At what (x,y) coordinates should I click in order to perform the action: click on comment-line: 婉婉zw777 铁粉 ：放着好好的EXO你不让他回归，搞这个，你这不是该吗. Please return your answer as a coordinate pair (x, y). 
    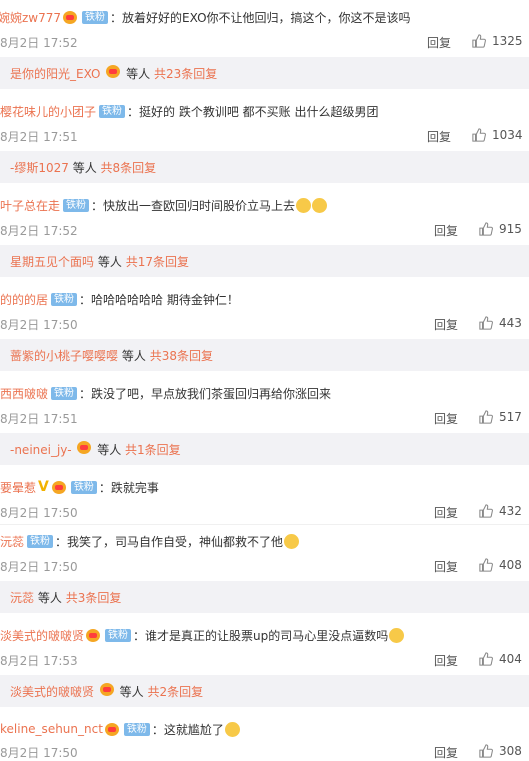
    Looking at the image, I should click on (205, 17).